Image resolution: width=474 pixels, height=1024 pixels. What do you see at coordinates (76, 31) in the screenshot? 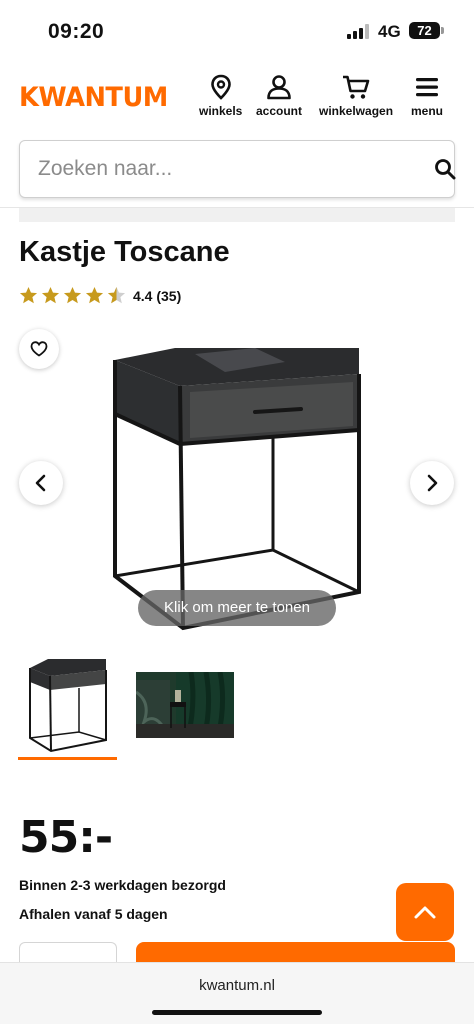
I see `status-time: 09:20` at bounding box center [76, 31].